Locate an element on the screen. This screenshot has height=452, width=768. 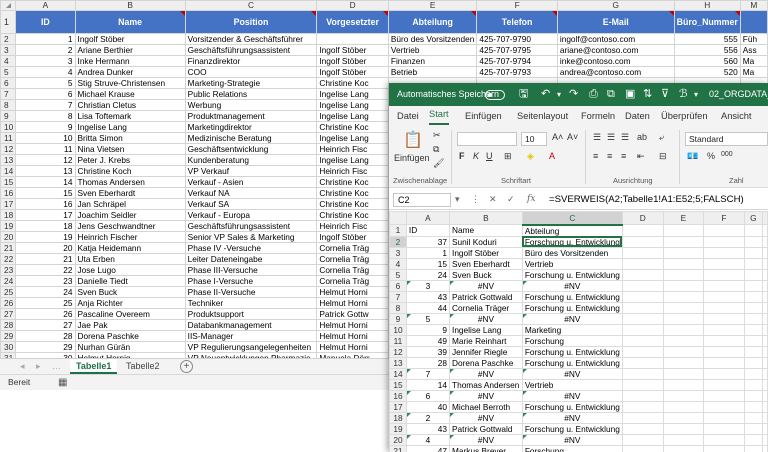
row-number: 22 is located at coordinates (8, 259).